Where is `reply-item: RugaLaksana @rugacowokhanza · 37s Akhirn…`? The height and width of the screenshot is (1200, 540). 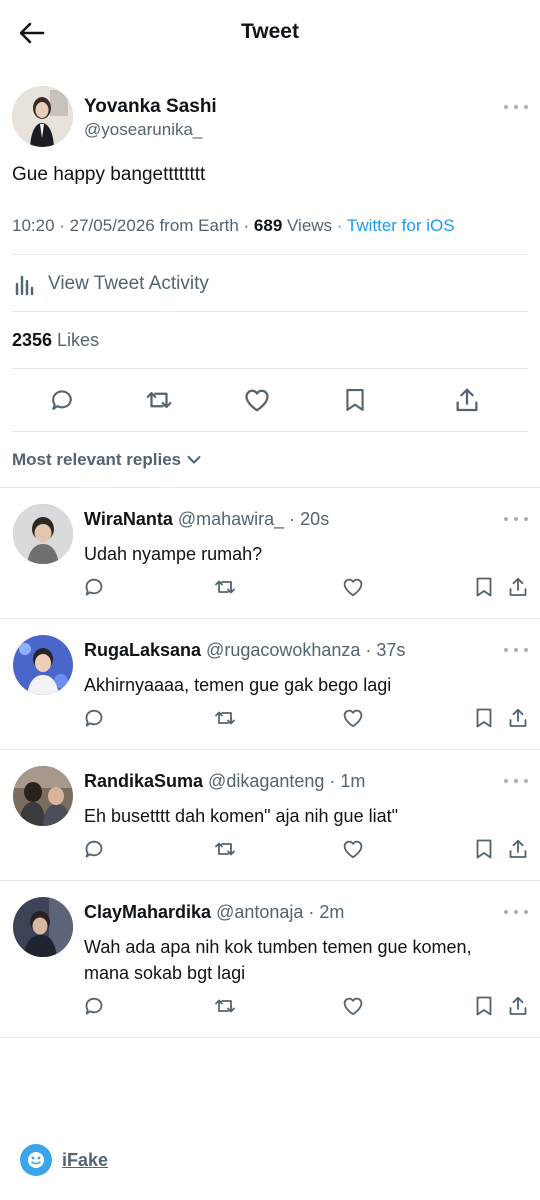 reply-item: RugaLaksana @rugacowokhanza · 37s Akhirn… is located at coordinates (270, 684).